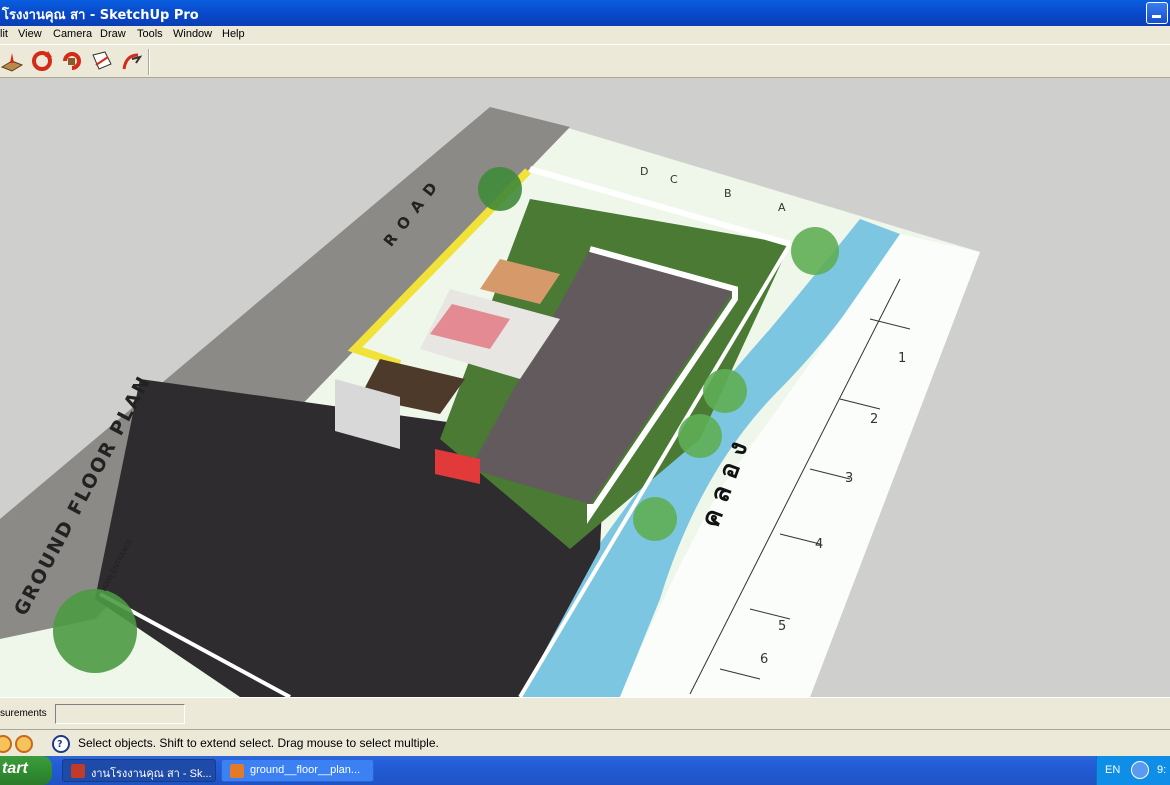 This screenshot has width=1170, height=785. I want to click on menu-camera: Camera, so click(72, 34).